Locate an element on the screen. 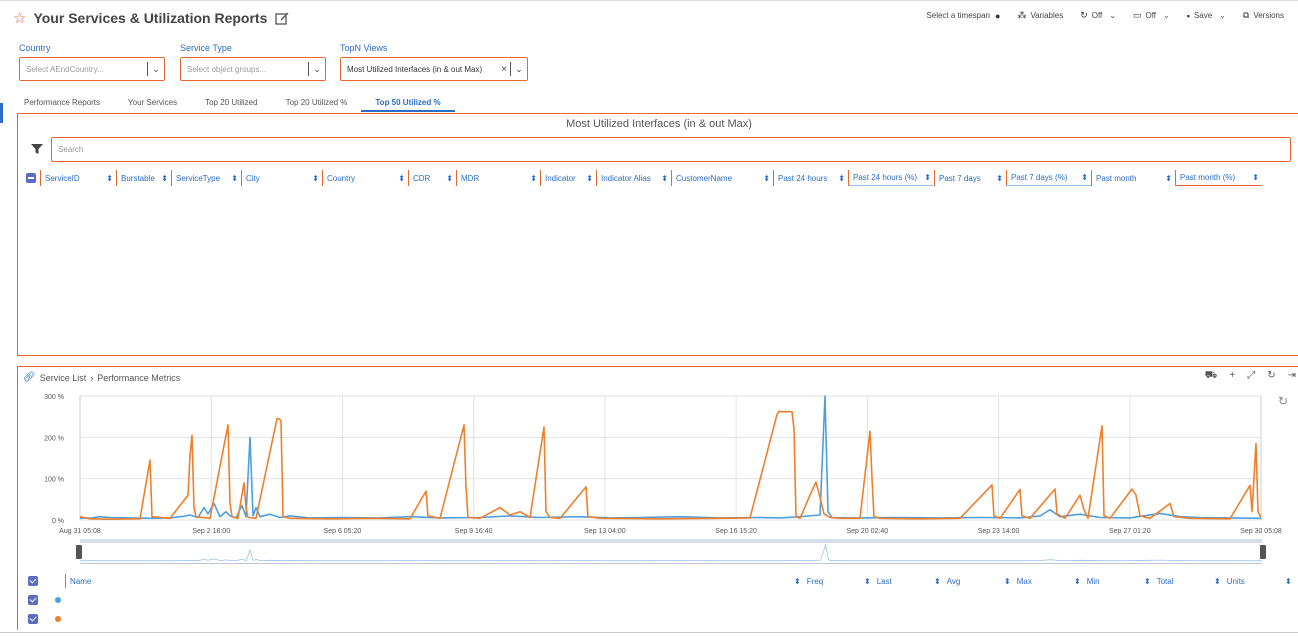 The width and height of the screenshot is (1298, 637). column-header-servicetype: ServiceType ⬍ is located at coordinates (206, 178).